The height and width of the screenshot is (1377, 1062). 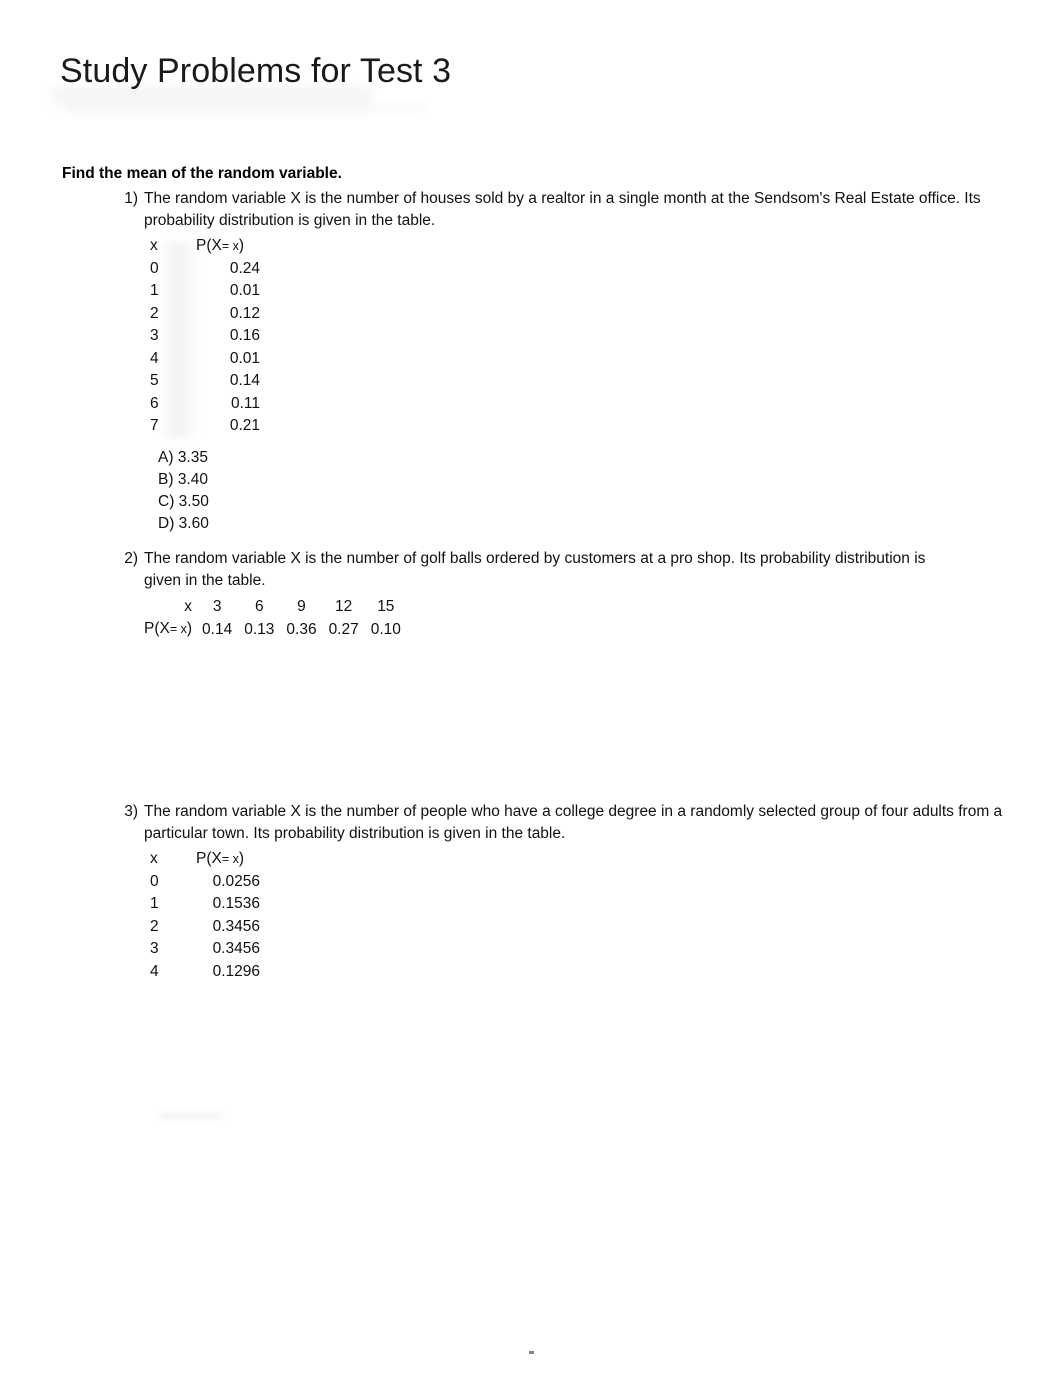 I want to click on section-heading: Find the mean of the random variable., so click(x=202, y=173).